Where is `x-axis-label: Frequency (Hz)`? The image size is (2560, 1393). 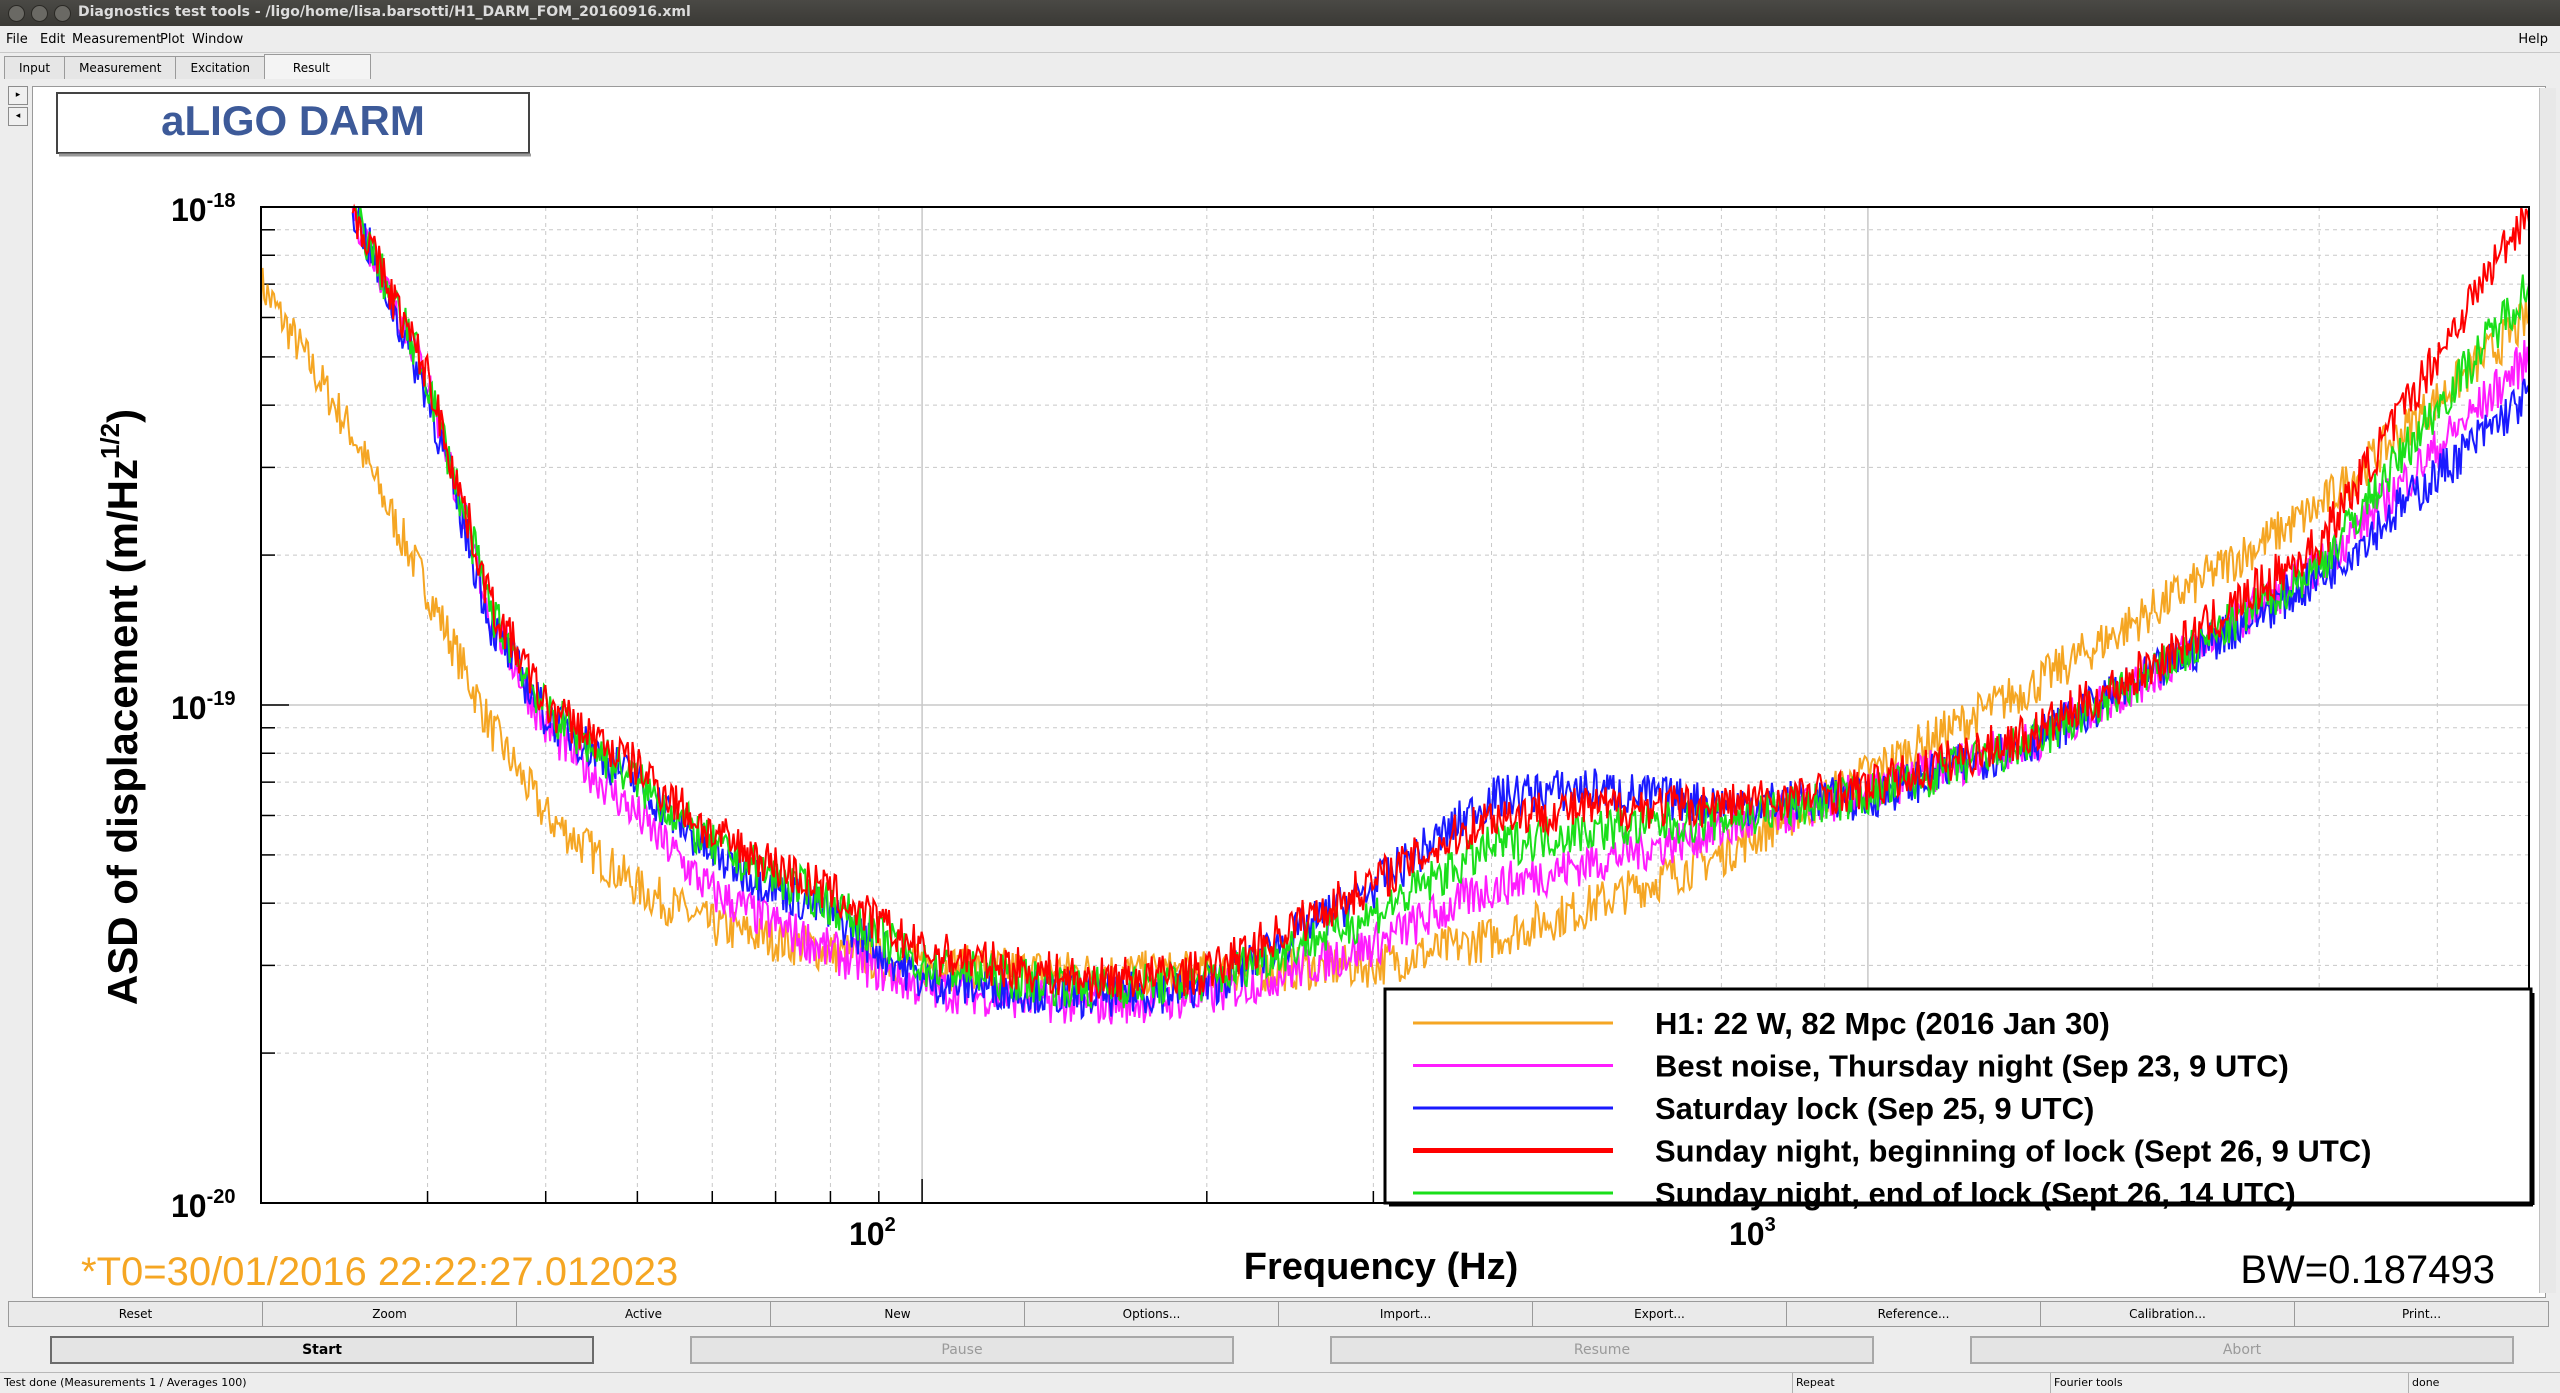
x-axis-label: Frequency (Hz) is located at coordinates (1381, 1267).